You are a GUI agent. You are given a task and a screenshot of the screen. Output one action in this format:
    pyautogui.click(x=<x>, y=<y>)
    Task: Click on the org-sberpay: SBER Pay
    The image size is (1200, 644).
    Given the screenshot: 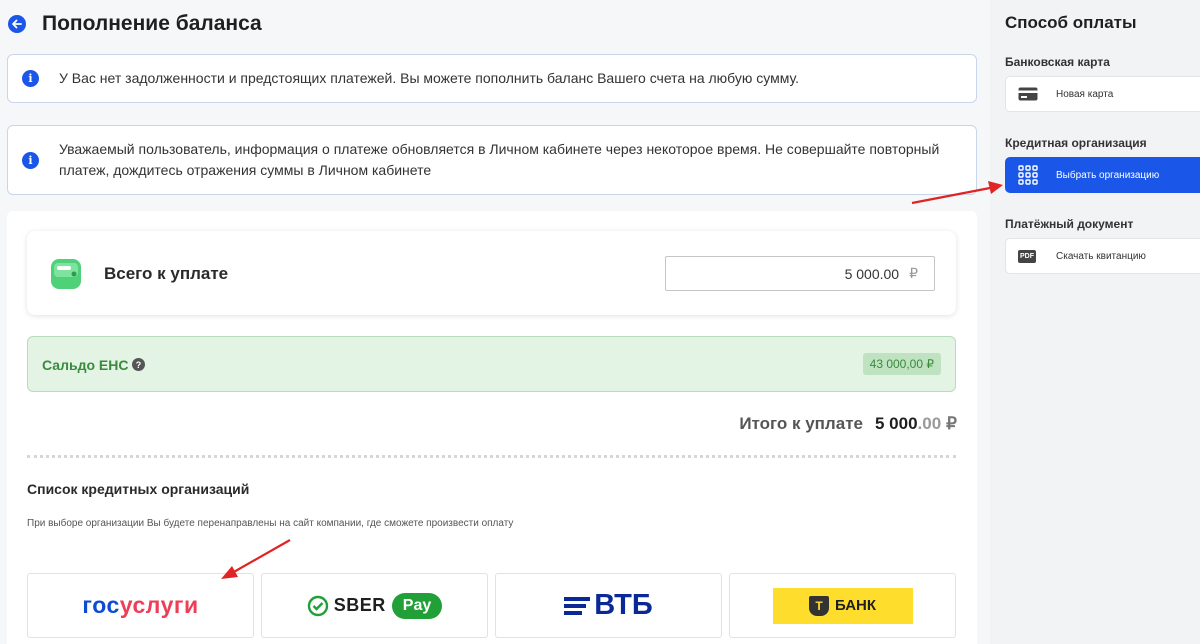 What is the action you would take?
    pyautogui.click(x=374, y=605)
    